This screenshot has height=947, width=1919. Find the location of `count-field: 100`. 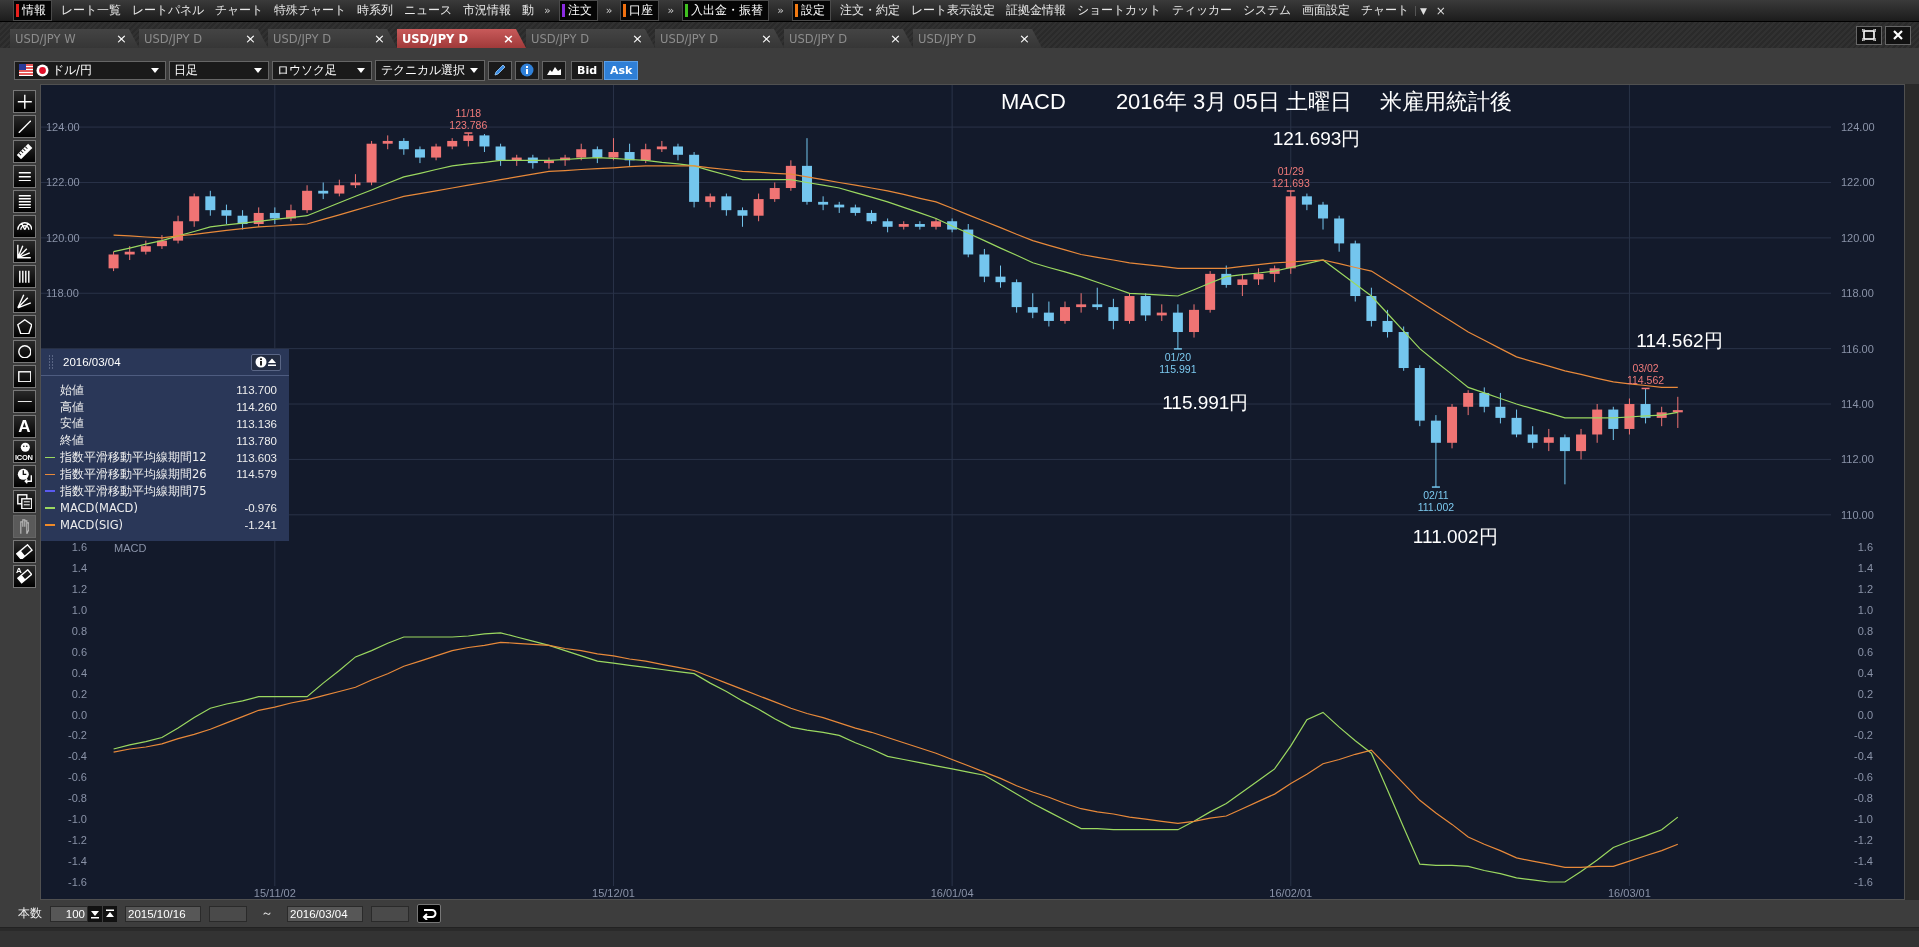

count-field: 100 is located at coordinates (69, 913).